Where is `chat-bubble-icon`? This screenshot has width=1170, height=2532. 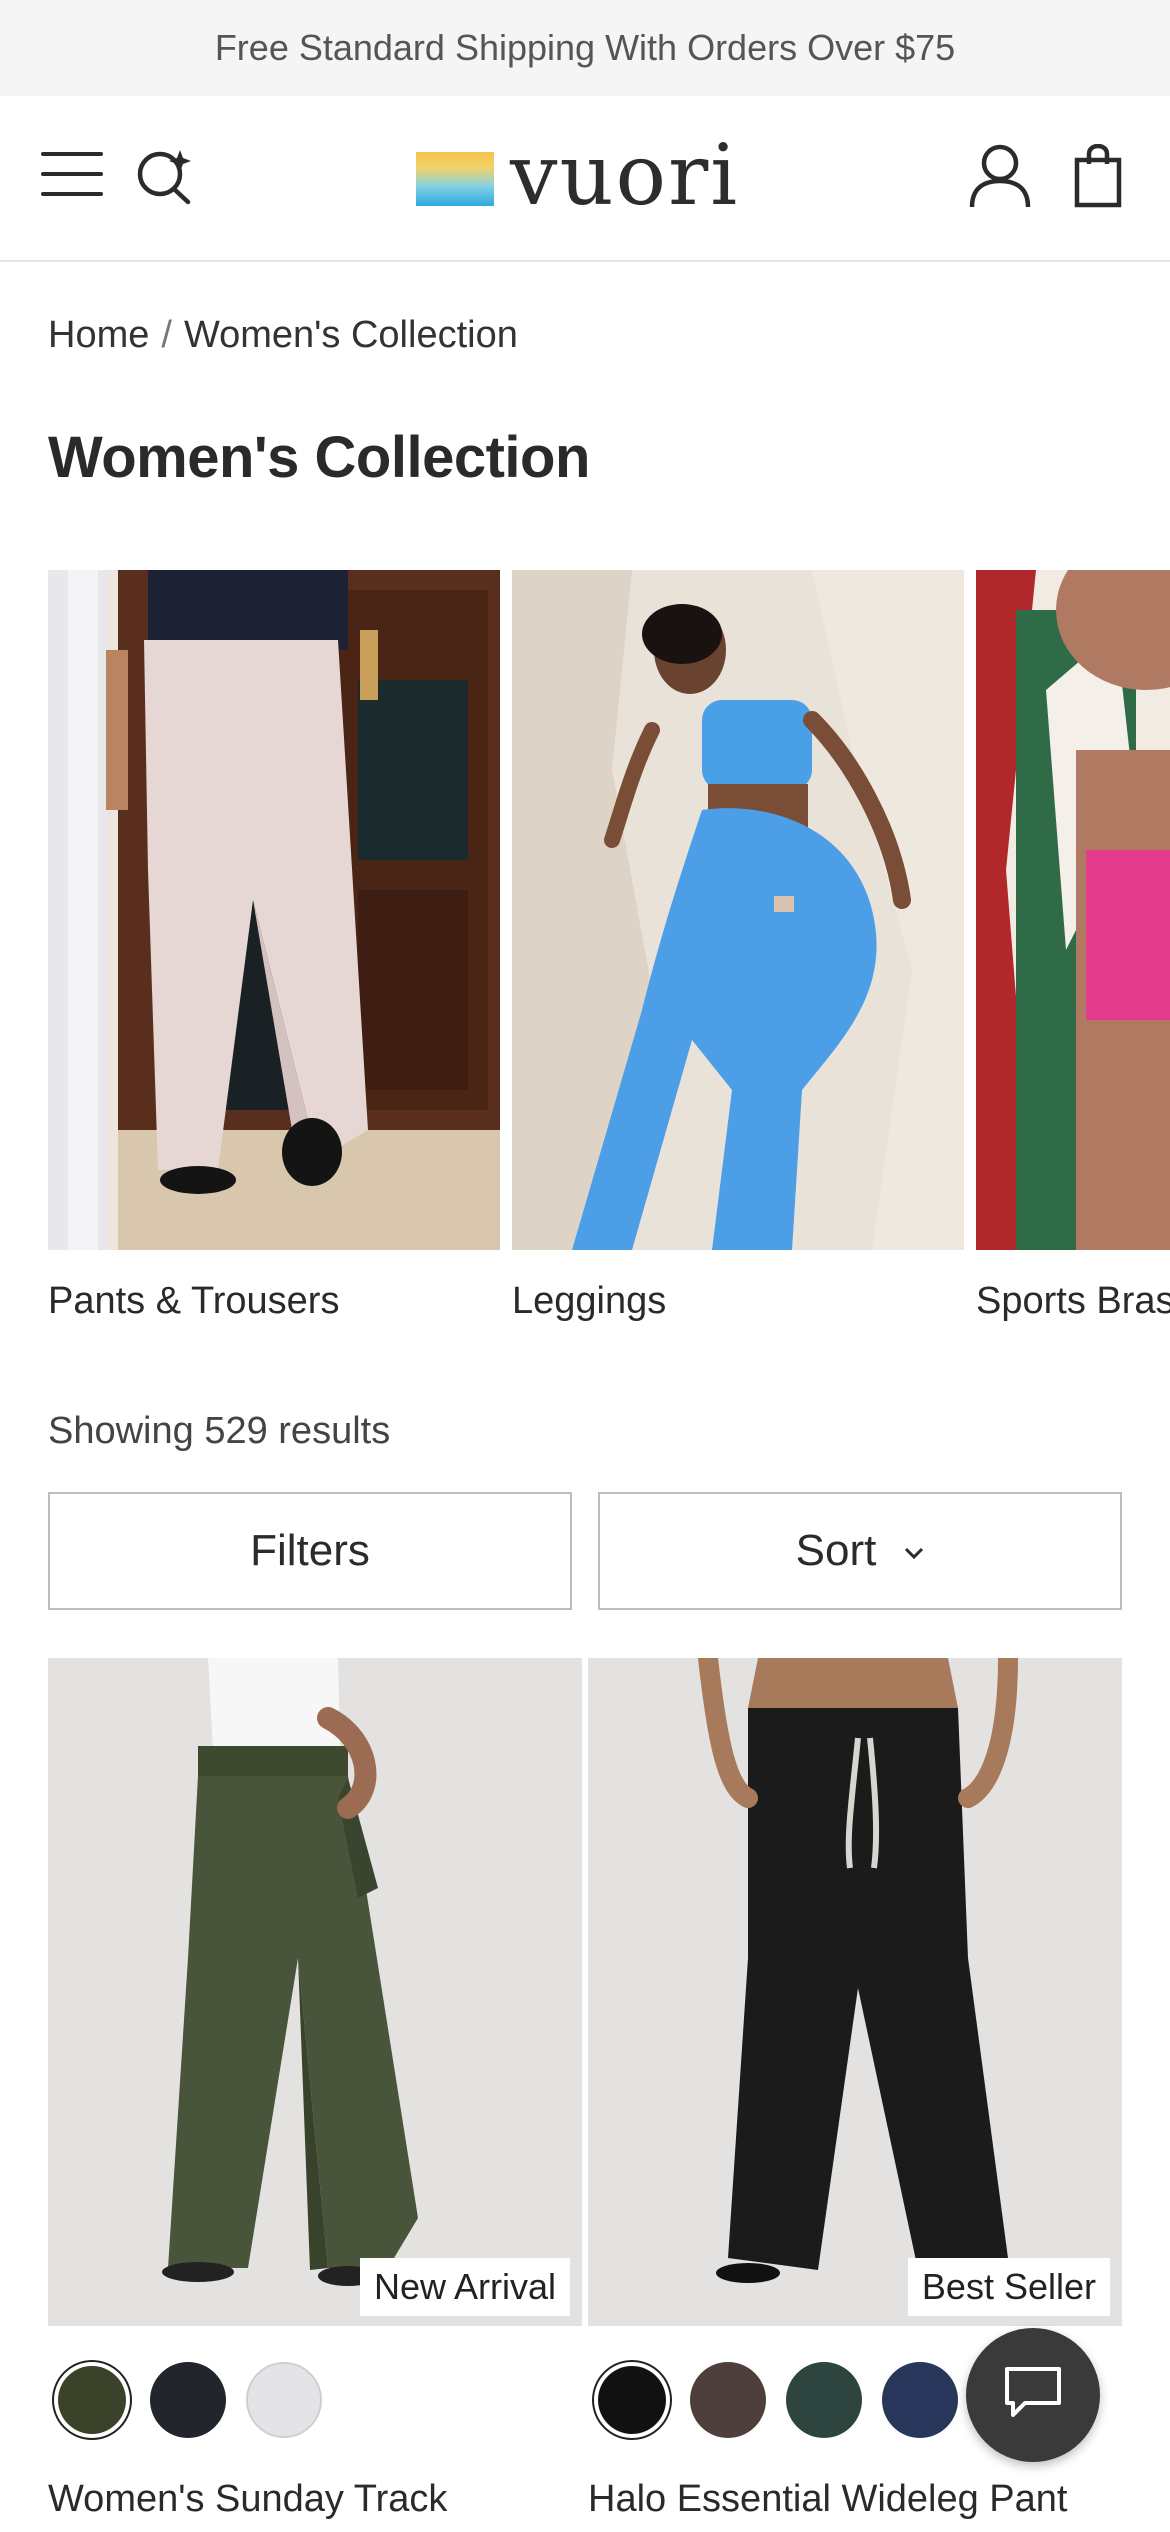
chat-bubble-icon is located at coordinates (1033, 2395).